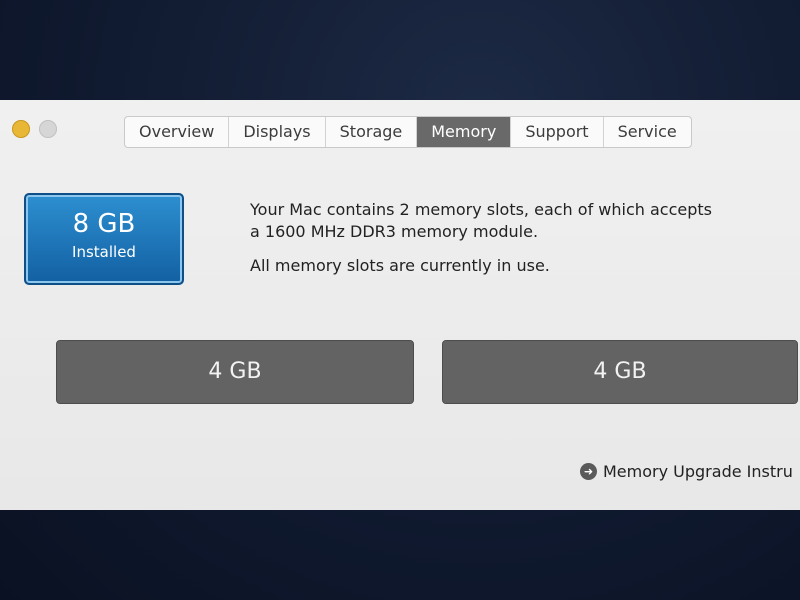  What do you see at coordinates (21, 129) in the screenshot?
I see `minimize-button` at bounding box center [21, 129].